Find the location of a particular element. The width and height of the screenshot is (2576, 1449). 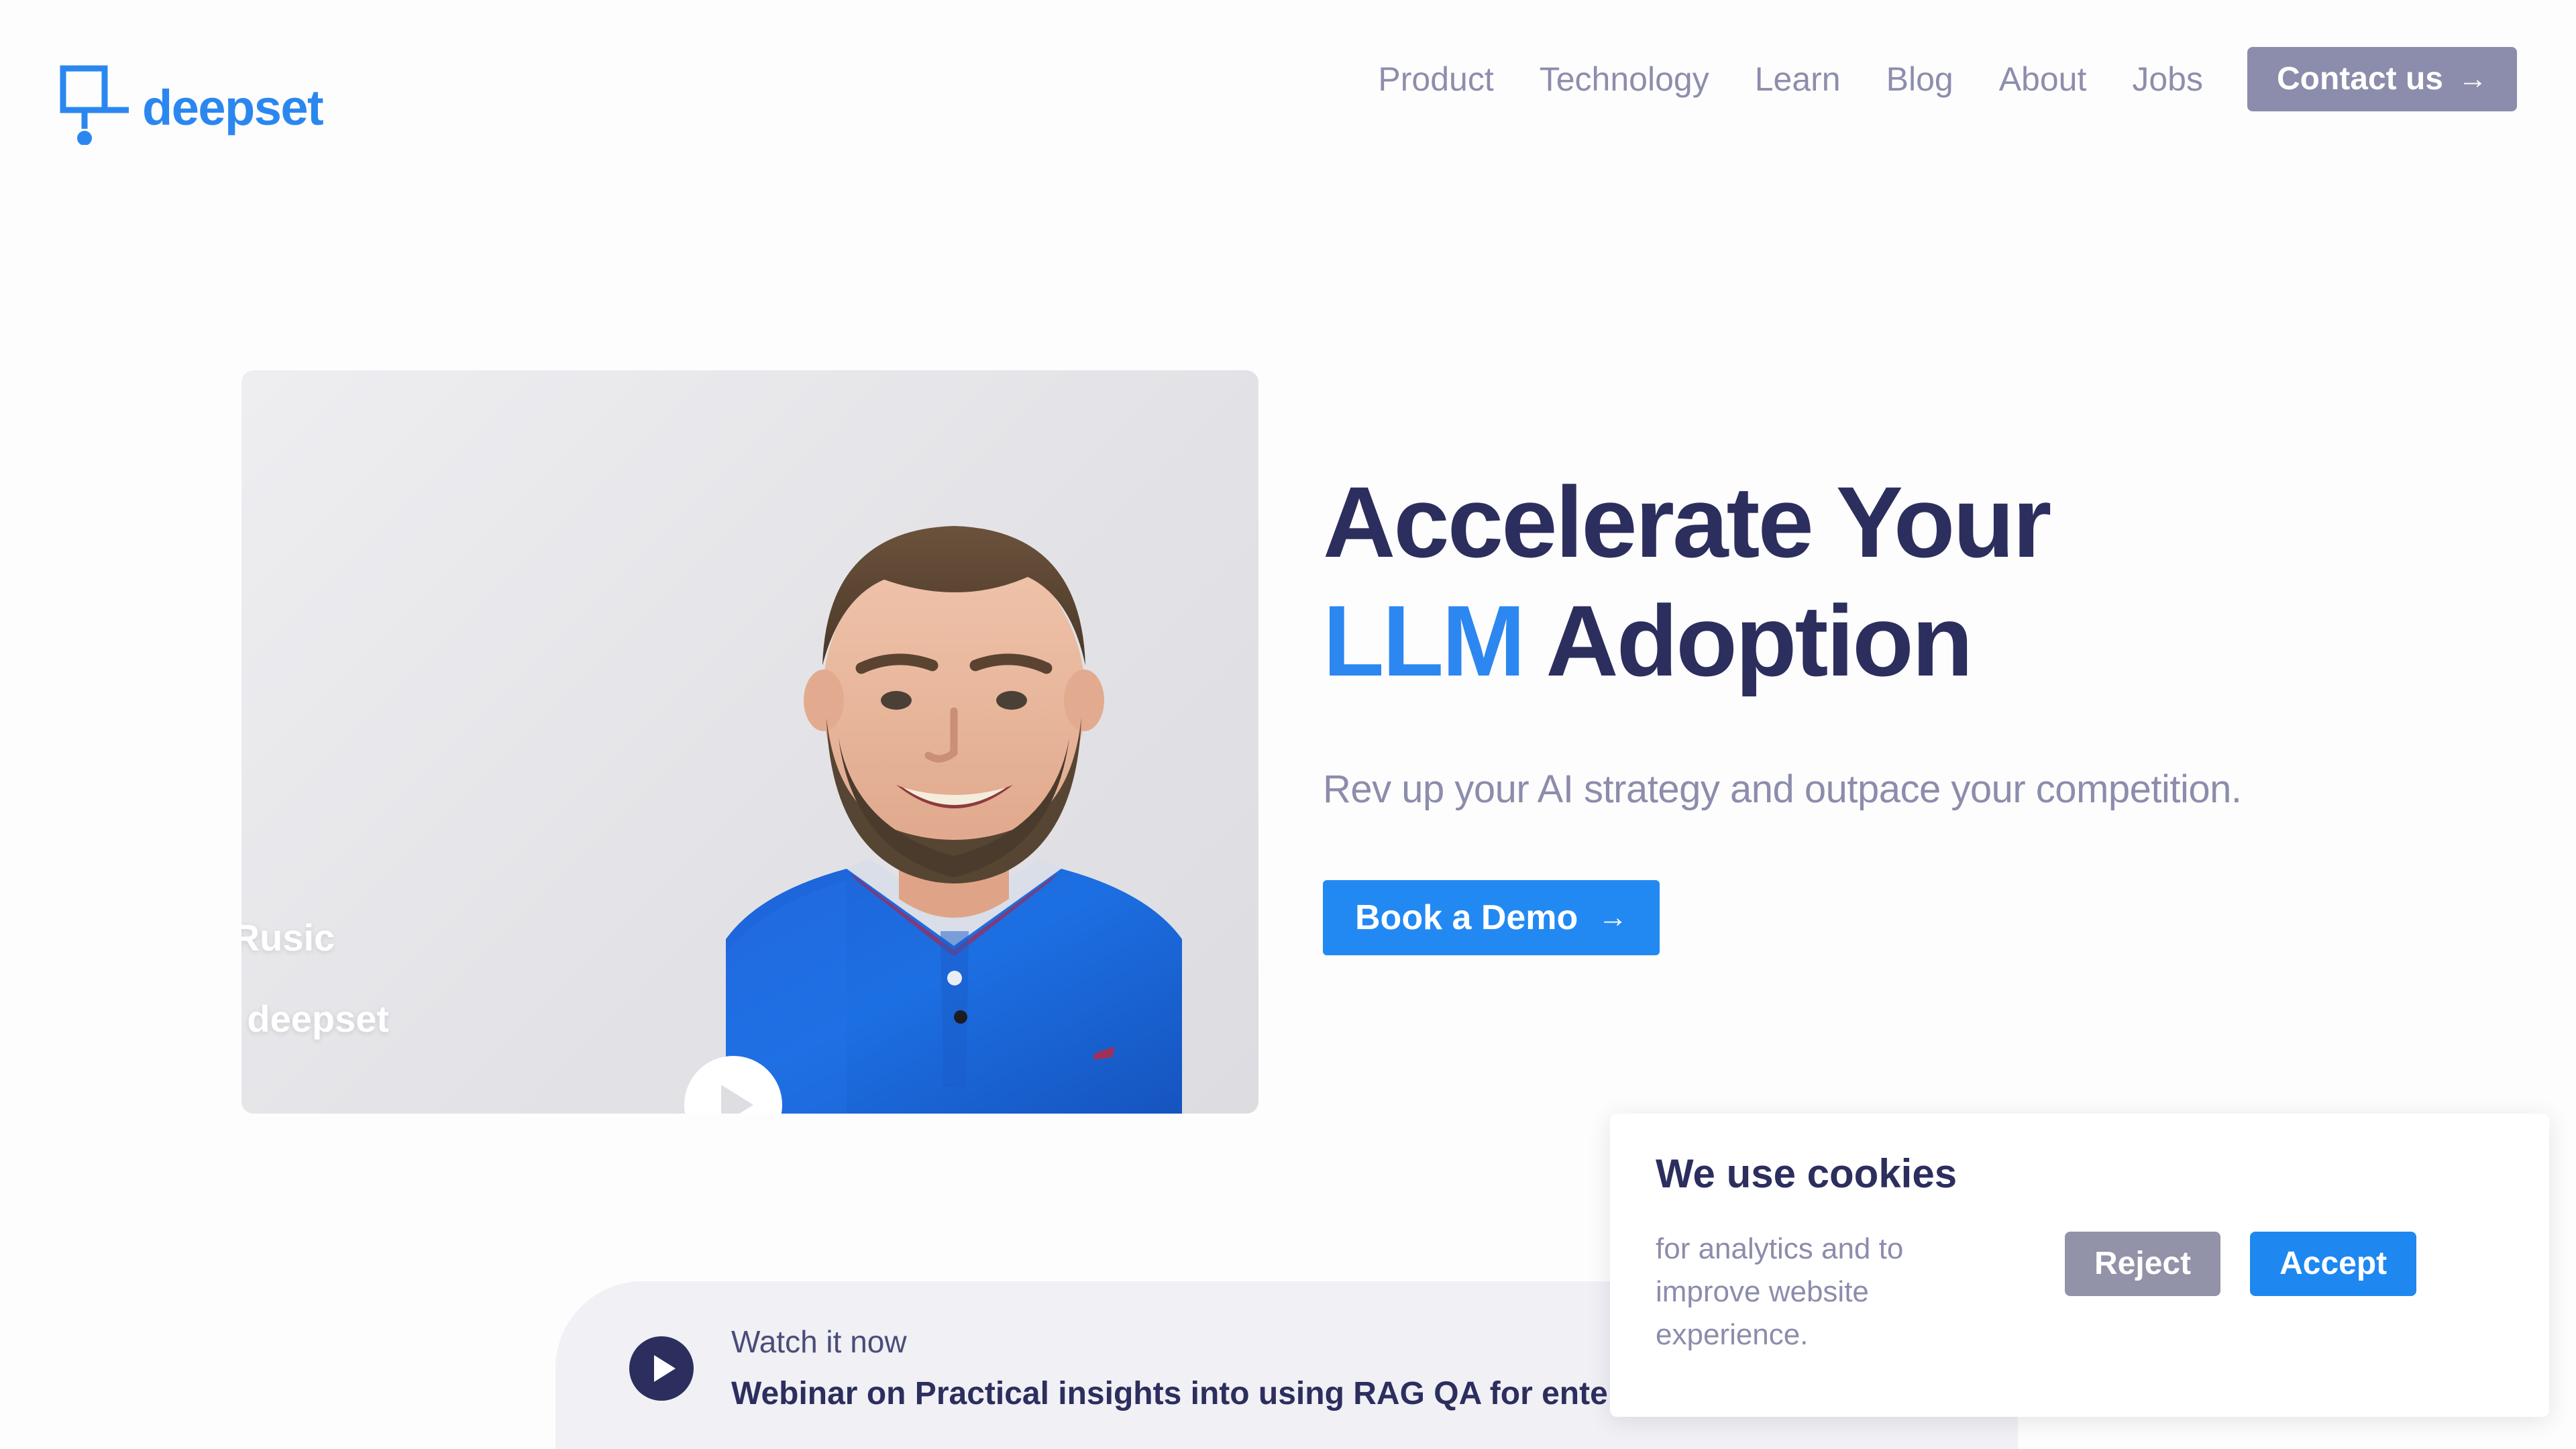

contact-us-button: Contact us → is located at coordinates (2382, 79).